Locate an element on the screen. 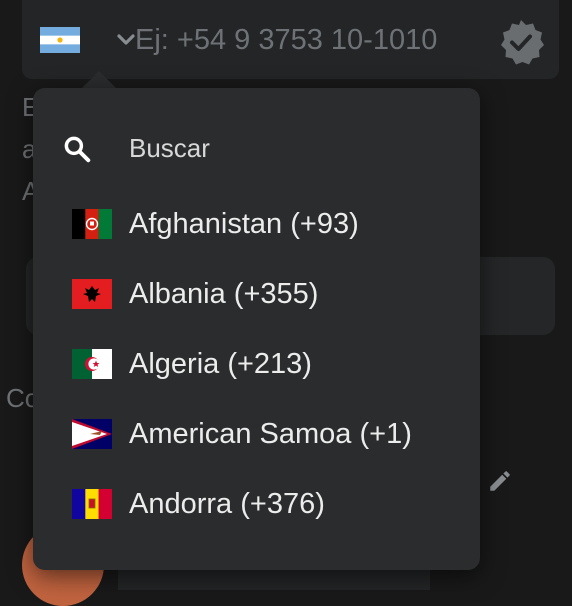 The image size is (572, 606). country-label: Andorra (+376) is located at coordinates (227, 504).